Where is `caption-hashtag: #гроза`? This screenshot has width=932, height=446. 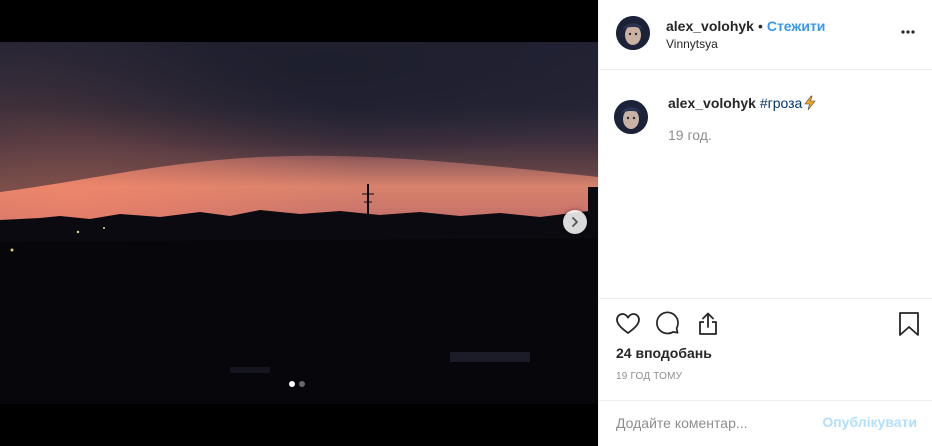
caption-hashtag: #гроза is located at coordinates (781, 103).